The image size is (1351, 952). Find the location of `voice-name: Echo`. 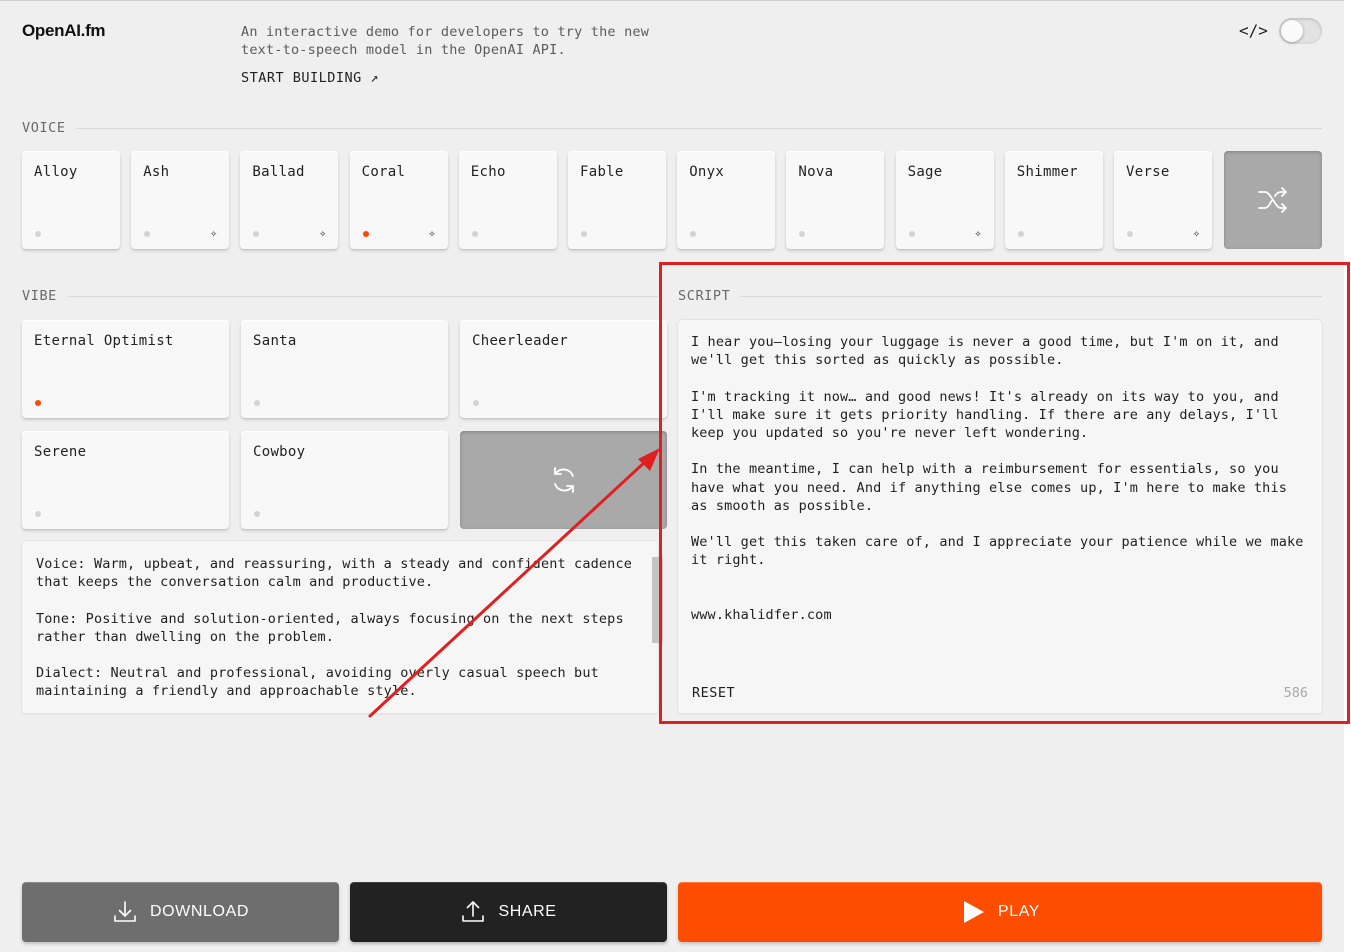

voice-name: Echo is located at coordinates (488, 172).